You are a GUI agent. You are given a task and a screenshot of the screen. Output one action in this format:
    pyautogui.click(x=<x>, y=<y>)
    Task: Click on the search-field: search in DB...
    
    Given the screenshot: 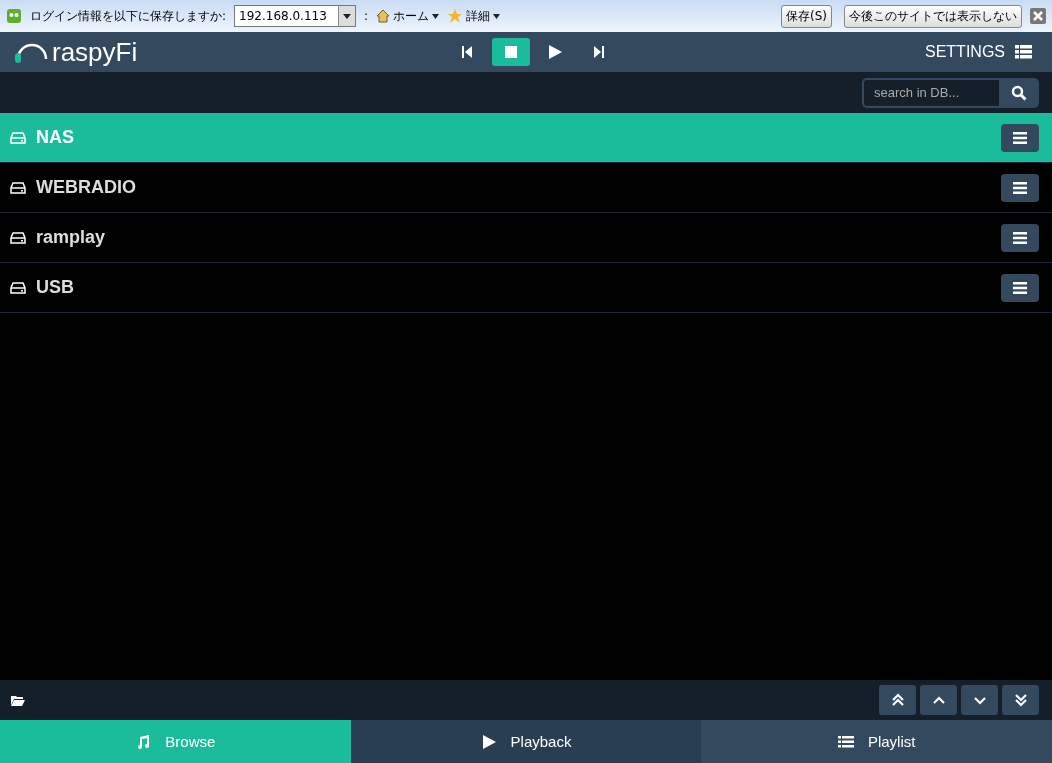 What is the action you would take?
    pyautogui.click(x=930, y=92)
    